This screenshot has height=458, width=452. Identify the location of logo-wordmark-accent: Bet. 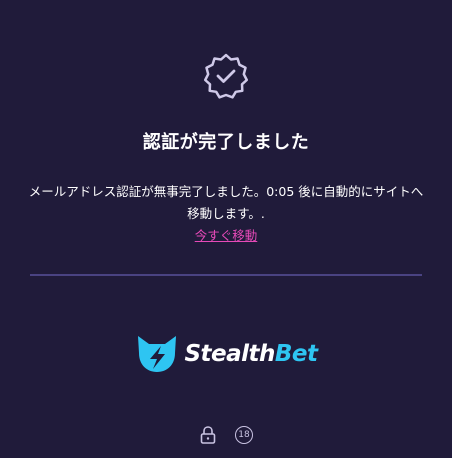
(296, 354).